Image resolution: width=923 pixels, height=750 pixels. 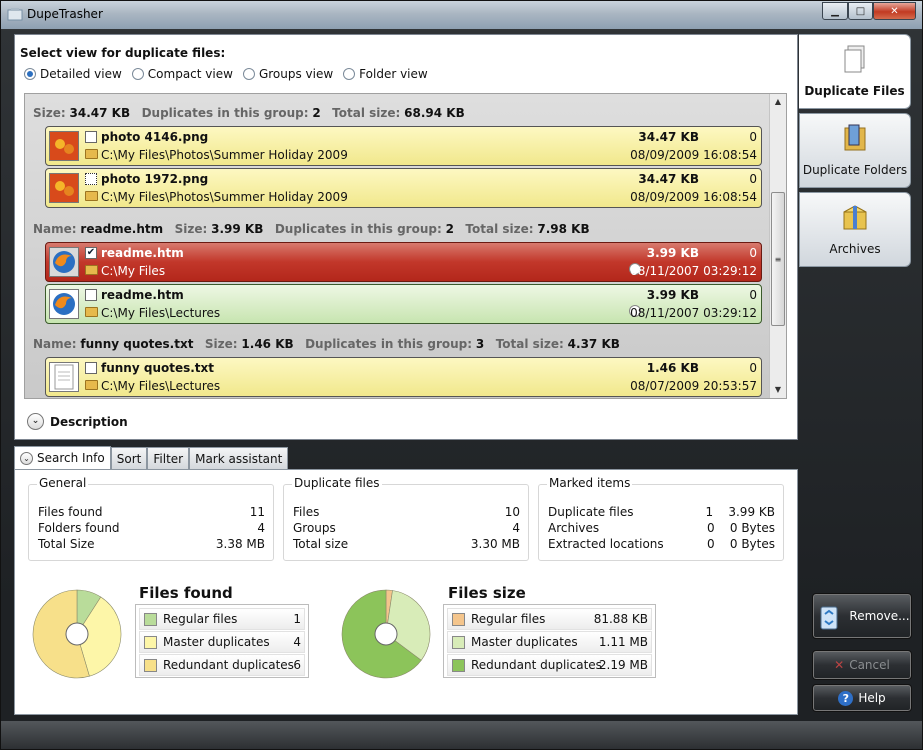 I want to click on radio-label: Groups view, so click(x=296, y=74).